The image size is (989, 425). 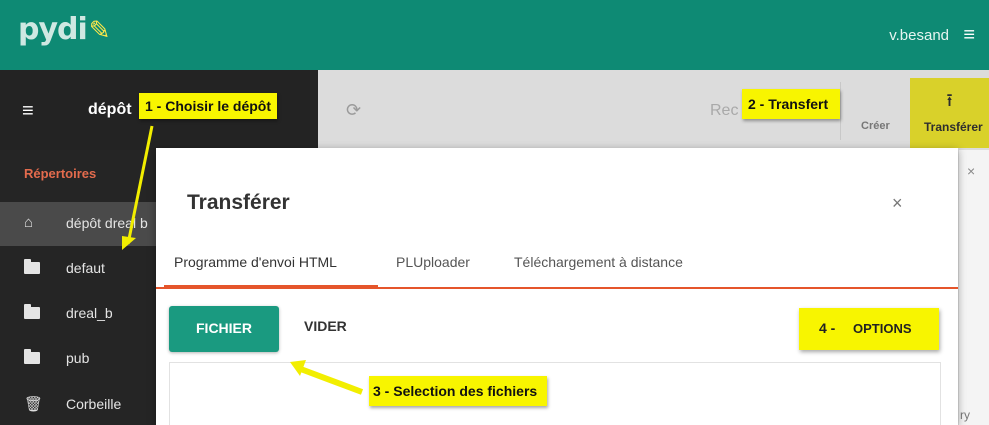 I want to click on sidebar-item-defaut: defaut, so click(x=79, y=269).